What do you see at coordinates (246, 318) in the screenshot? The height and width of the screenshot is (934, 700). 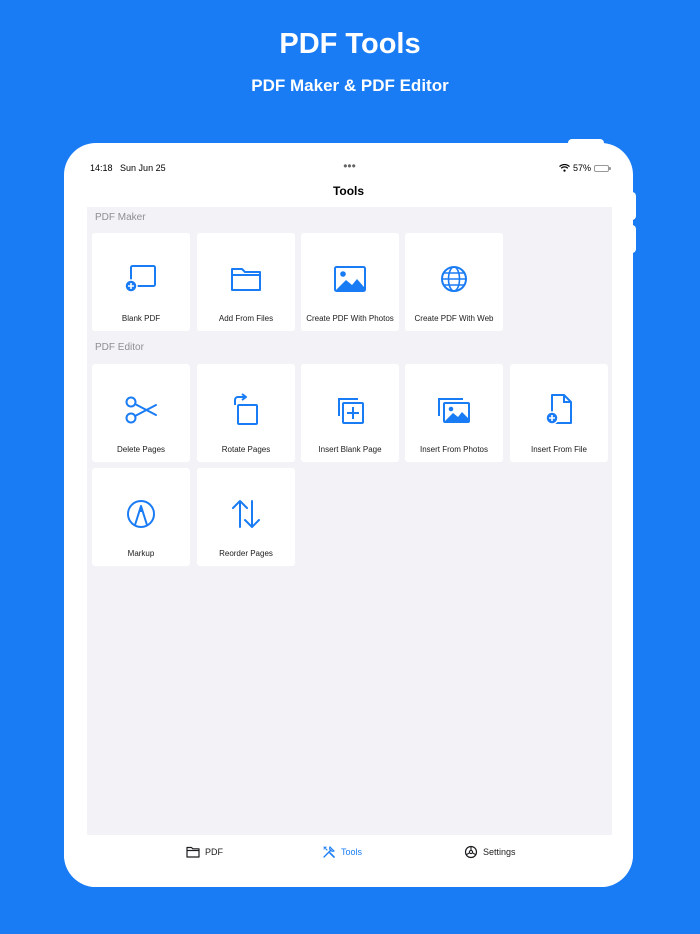 I see `tool-label: Add From Files` at bounding box center [246, 318].